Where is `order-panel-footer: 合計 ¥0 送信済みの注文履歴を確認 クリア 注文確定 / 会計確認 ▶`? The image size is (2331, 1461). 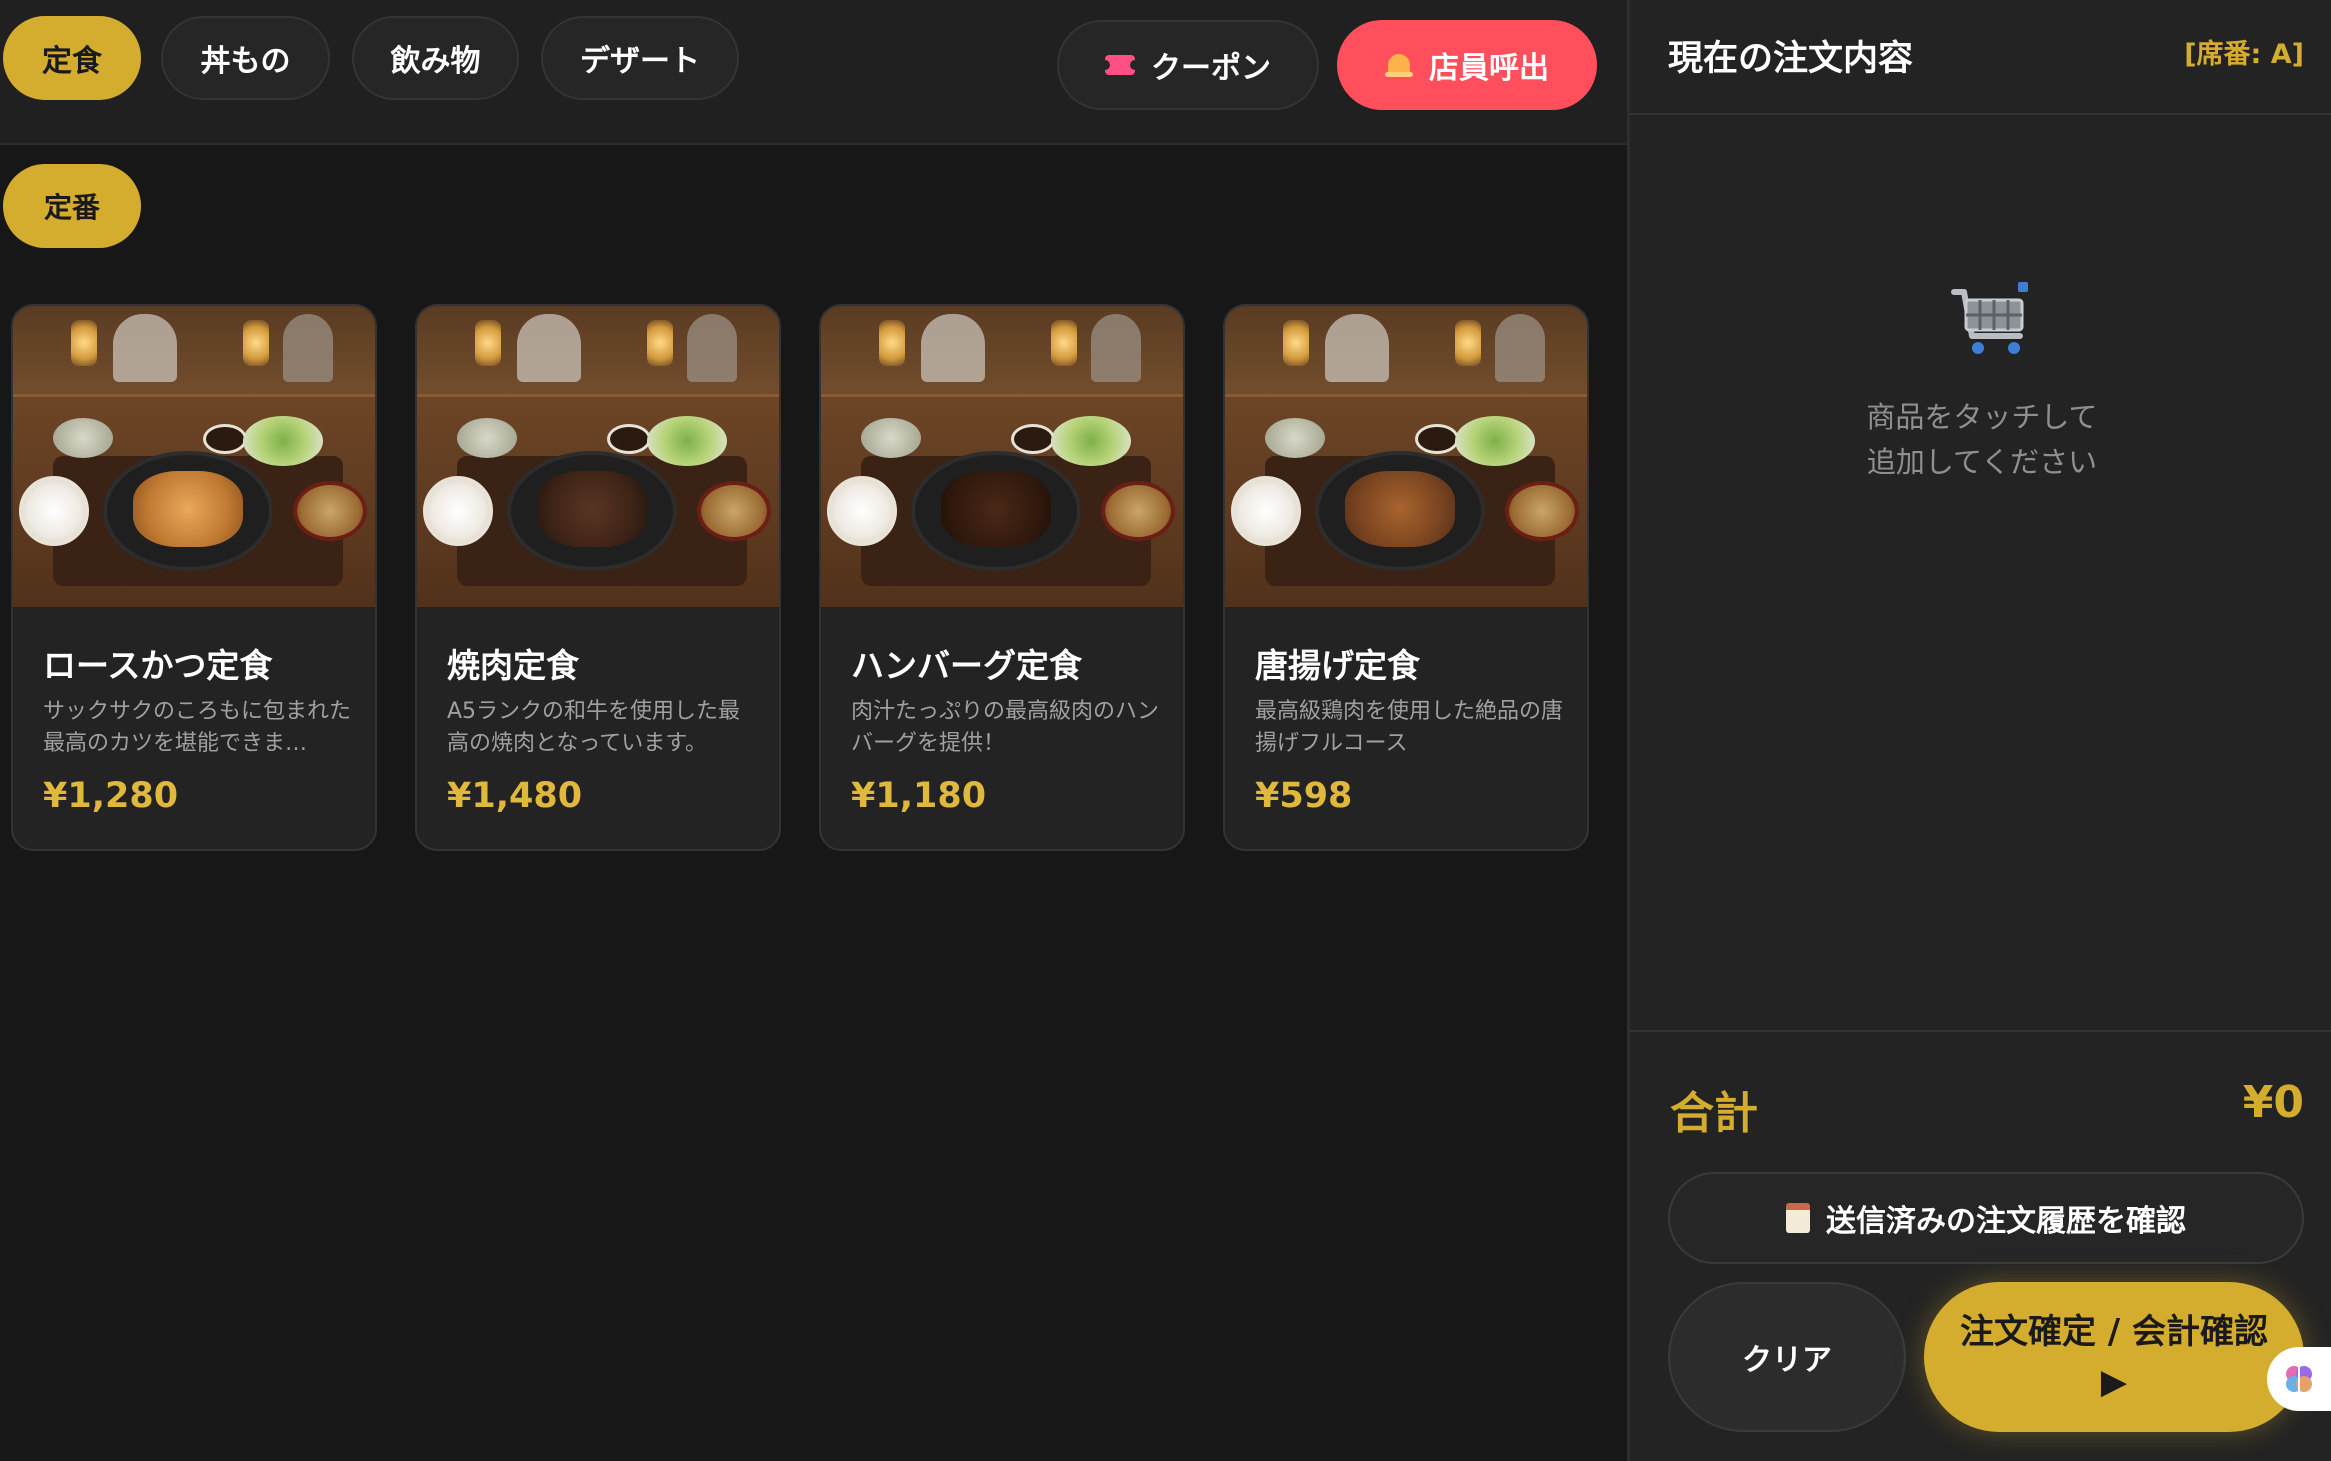
order-panel-footer: 合計 ¥0 送信済みの注文履歴を確認 クリア 注文確定 / 会計確認 ▶ is located at coordinates (1980, 1245).